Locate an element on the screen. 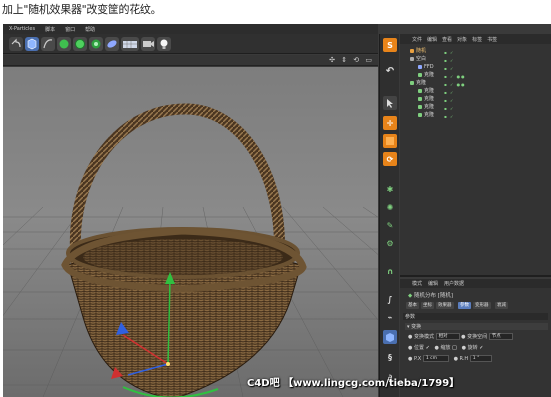 The height and width of the screenshot is (397, 551). section-header: 参数 is located at coordinates (475, 316).